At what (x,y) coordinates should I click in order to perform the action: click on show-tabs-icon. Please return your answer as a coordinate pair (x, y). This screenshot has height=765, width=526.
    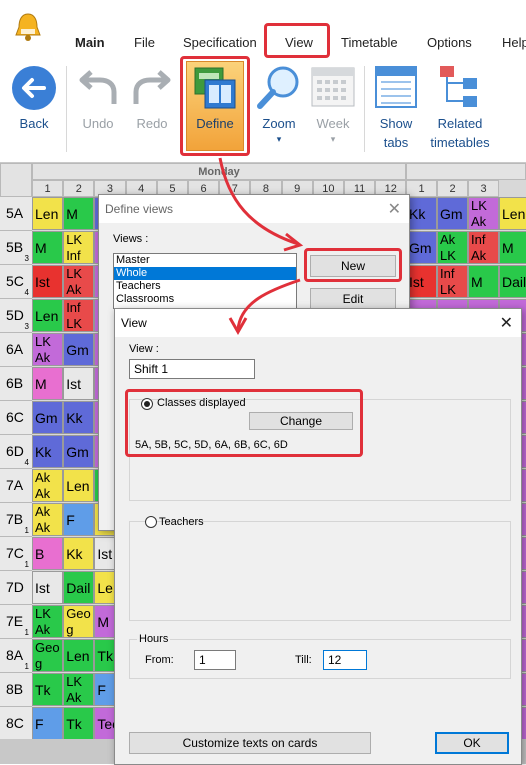
    Looking at the image, I should click on (396, 87).